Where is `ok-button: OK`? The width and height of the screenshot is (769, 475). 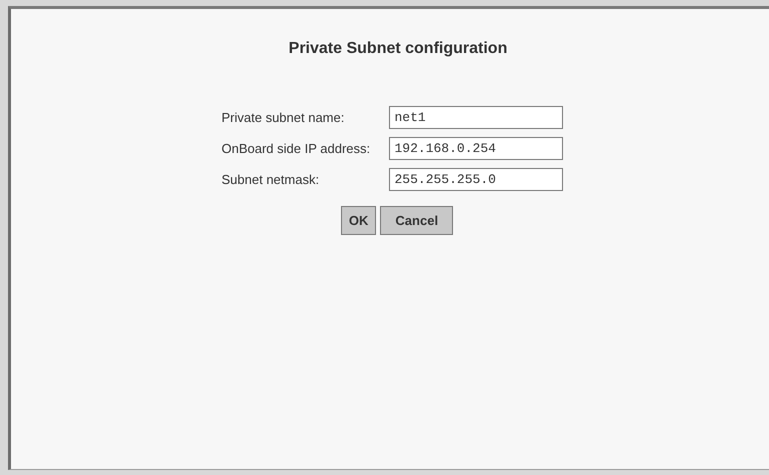 ok-button: OK is located at coordinates (358, 220).